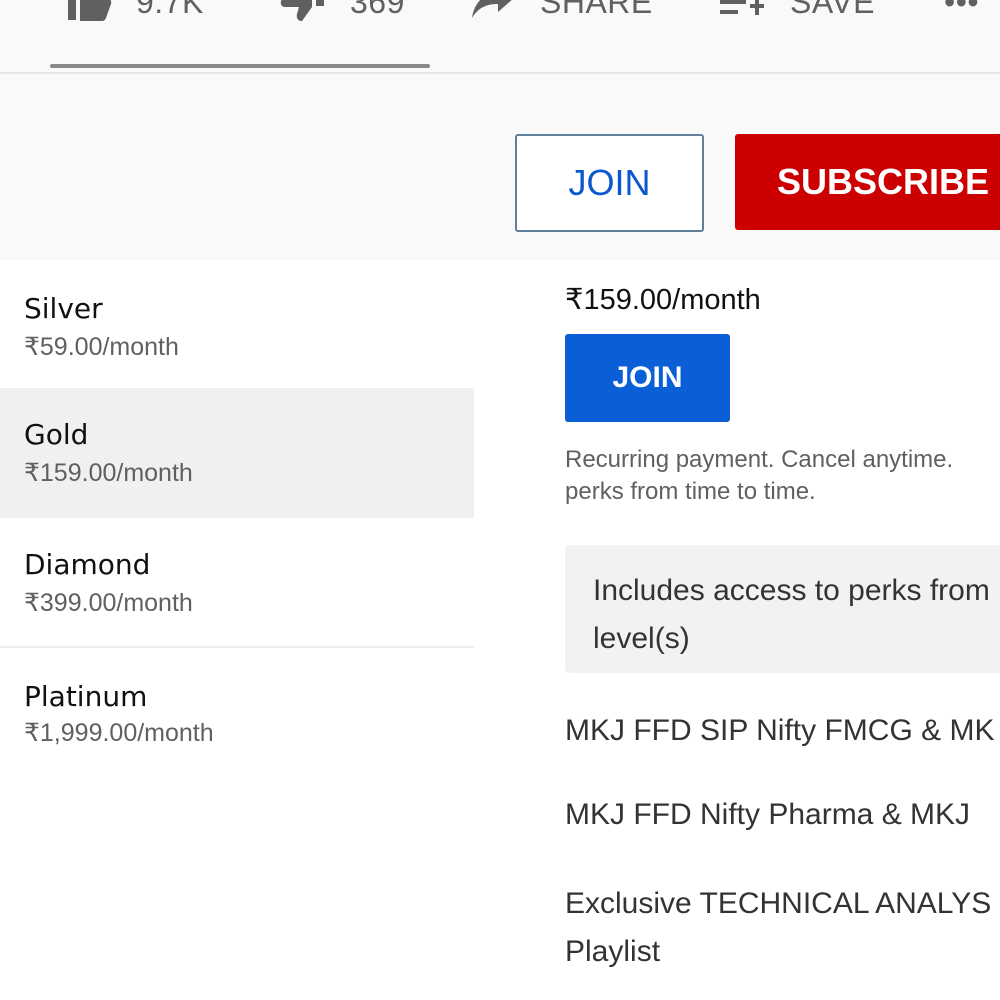 This screenshot has height=1000, width=1000. What do you see at coordinates (743, 11) in the screenshot?
I see `playlist-add-icon` at bounding box center [743, 11].